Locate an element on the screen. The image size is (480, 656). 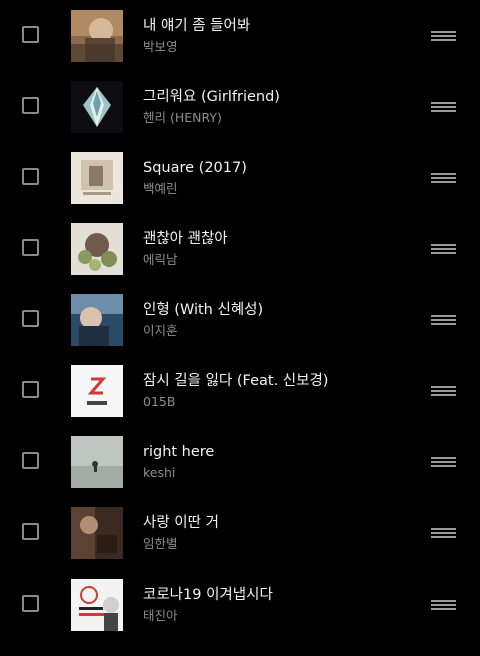
track-artist: 헨리 (HENRY) is located at coordinates (182, 117).